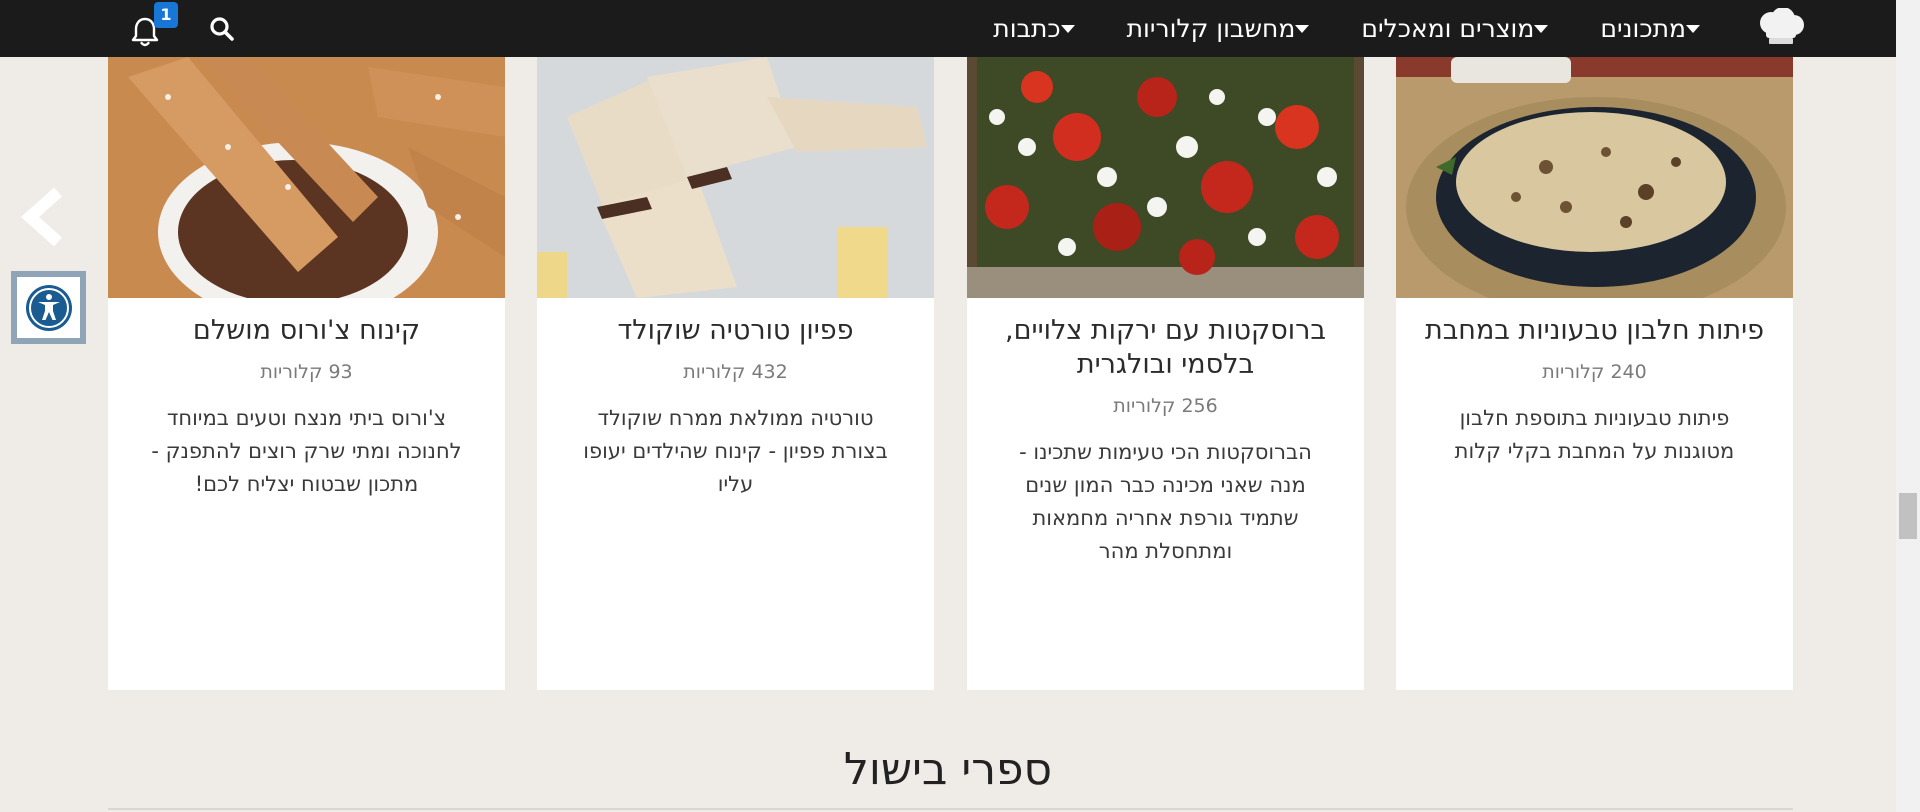  I want to click on recipe-calories: 256 קלוריות, so click(1165, 406).